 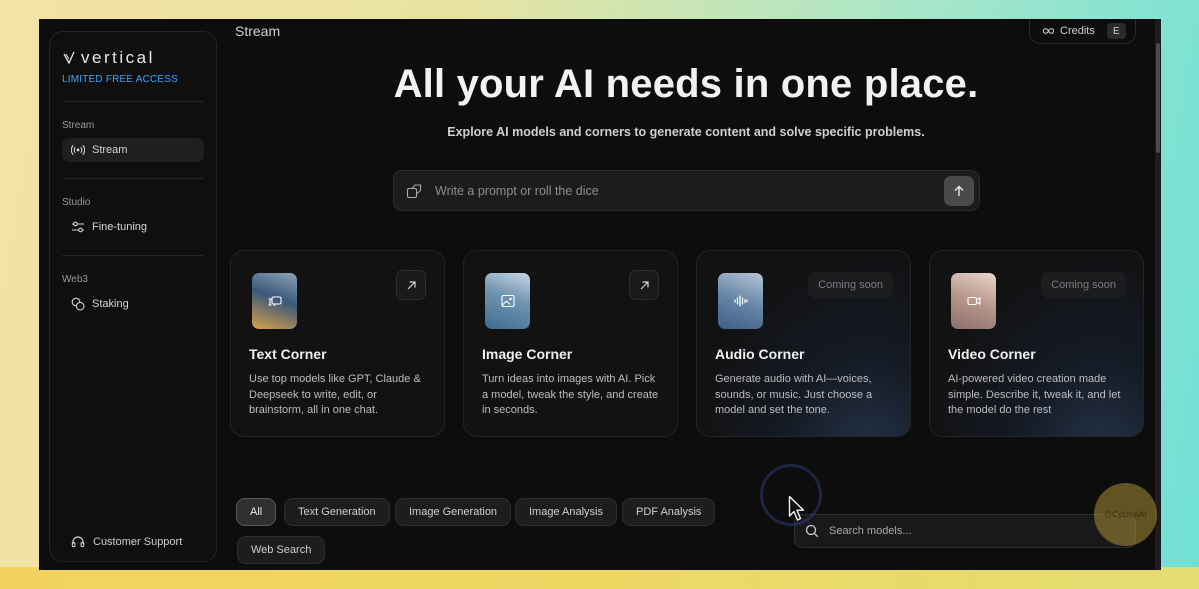 I want to click on card-title: Audio Corner, so click(x=760, y=354).